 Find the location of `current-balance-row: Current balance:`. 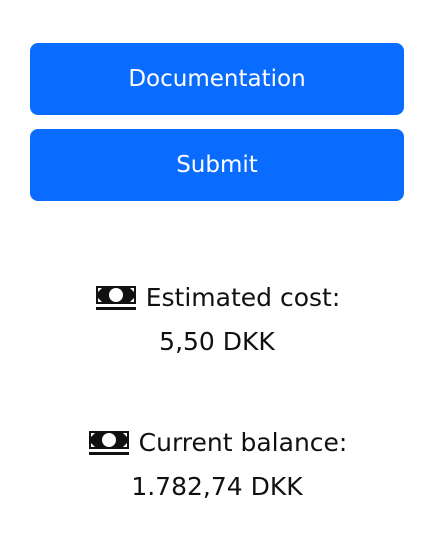

current-balance-row: Current balance: is located at coordinates (217, 442).